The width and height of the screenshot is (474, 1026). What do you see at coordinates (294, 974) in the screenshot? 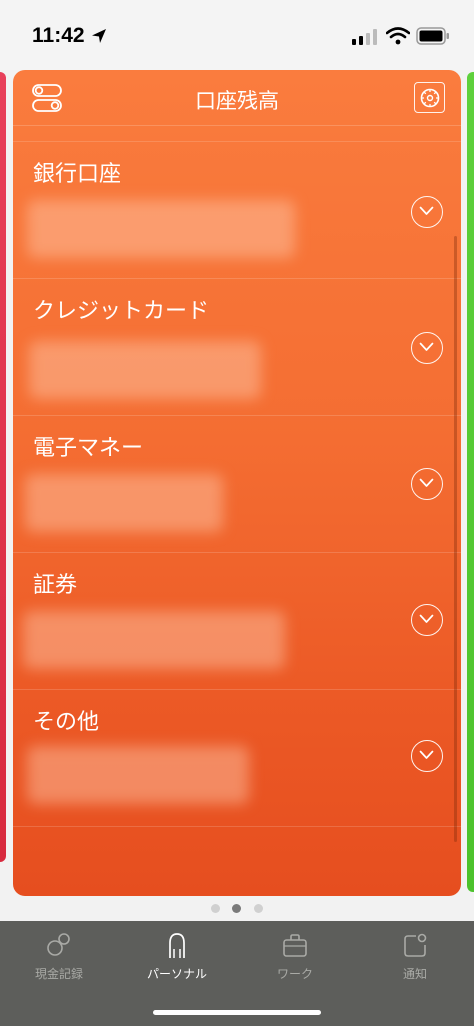
I see `tab-label: ワーク` at bounding box center [294, 974].